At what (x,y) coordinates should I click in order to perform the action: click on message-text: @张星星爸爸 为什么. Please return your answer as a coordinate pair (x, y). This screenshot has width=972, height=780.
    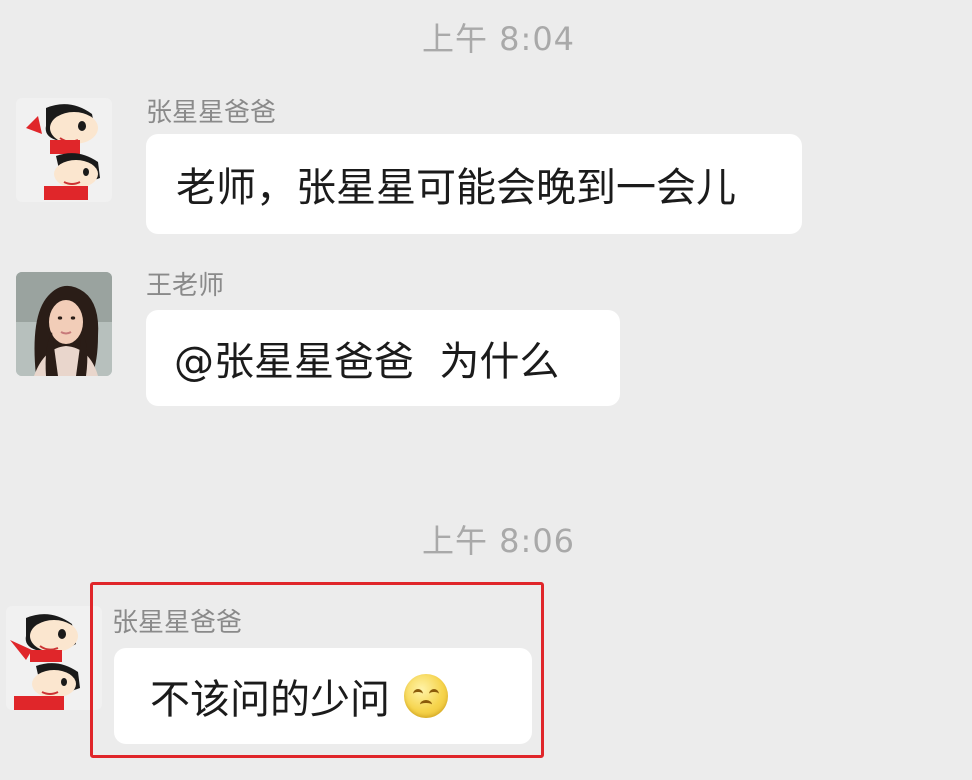
    Looking at the image, I should click on (367, 362).